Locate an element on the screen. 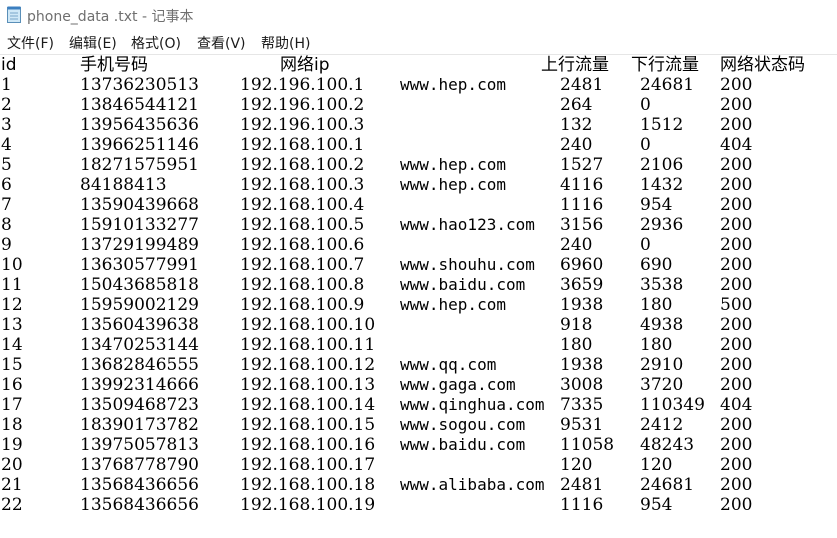 Image resolution: width=837 pixels, height=538 pixels. menu-format: 格式(O) is located at coordinates (156, 43).